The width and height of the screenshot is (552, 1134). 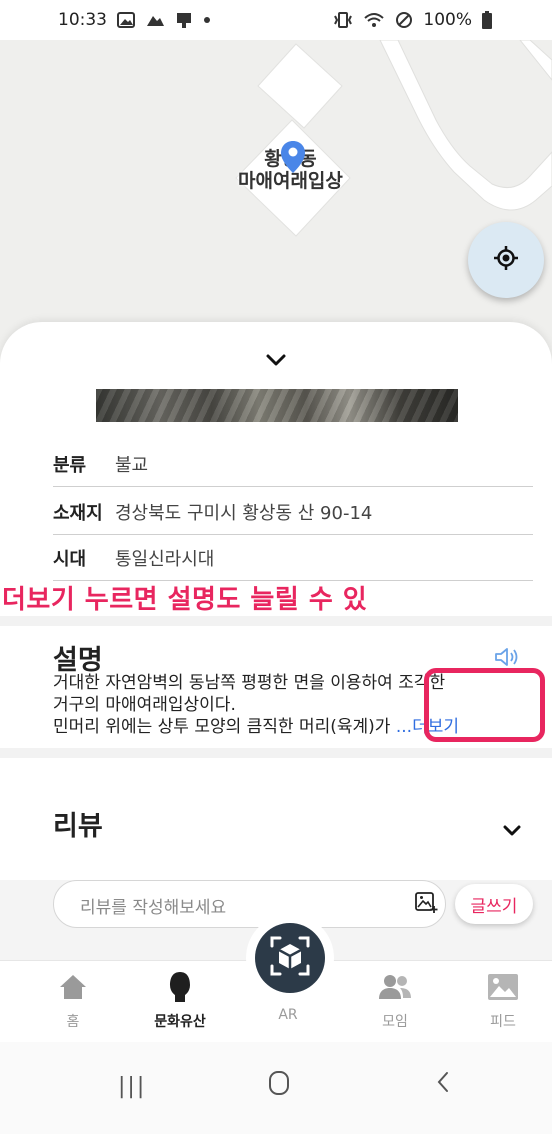 I want to click on ar-button, so click(x=290, y=958).